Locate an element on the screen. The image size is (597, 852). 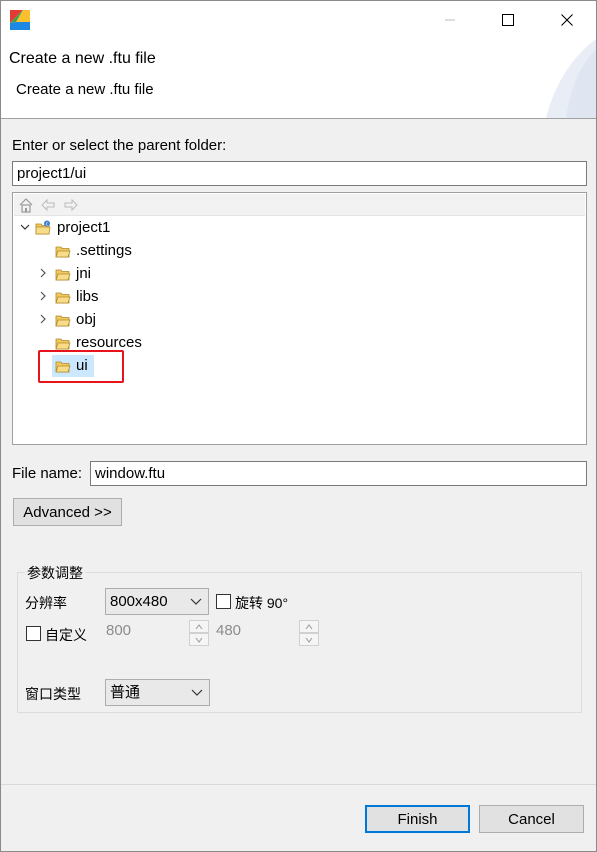
tree-item-obj: obj is located at coordinates (299, 320).